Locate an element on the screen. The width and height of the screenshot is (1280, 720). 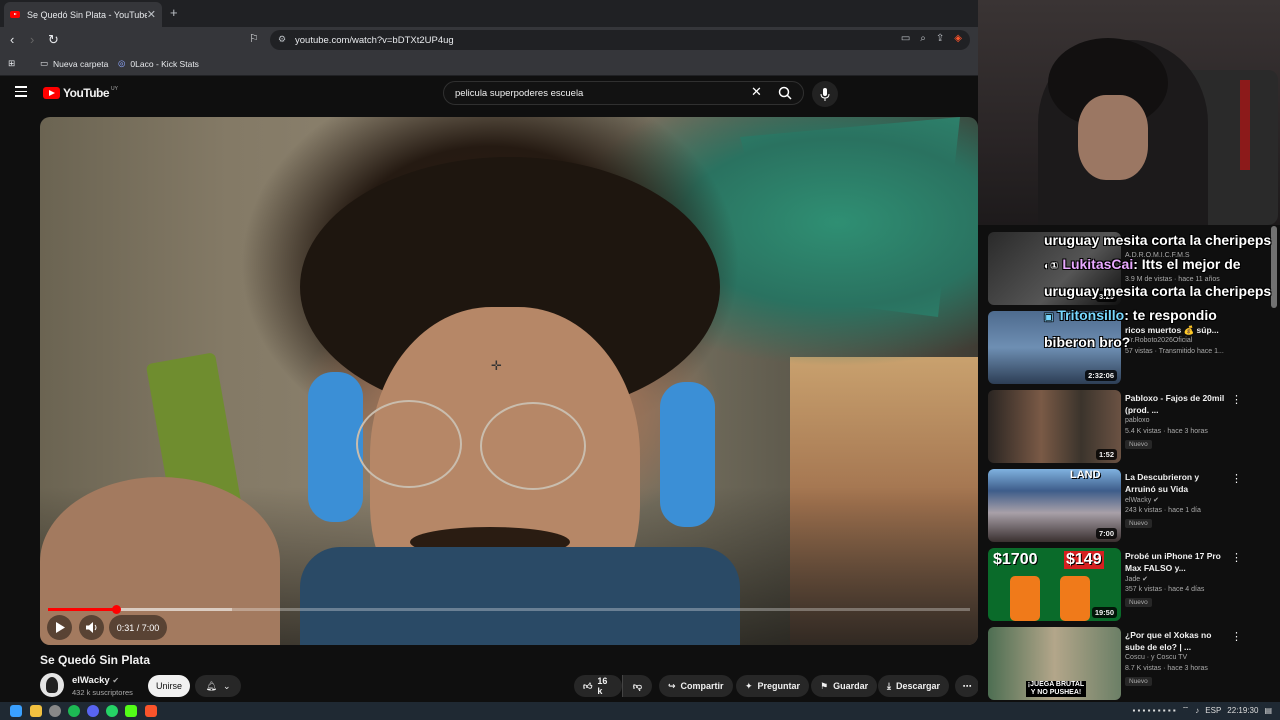
channel-name: elWacky ✔ is located at coordinates (95, 680).